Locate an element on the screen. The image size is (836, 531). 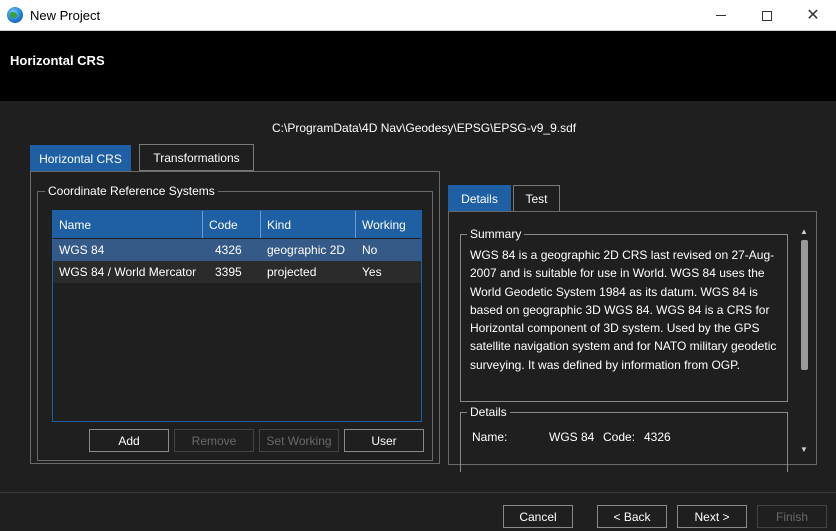
globe-icon is located at coordinates (15, 15).